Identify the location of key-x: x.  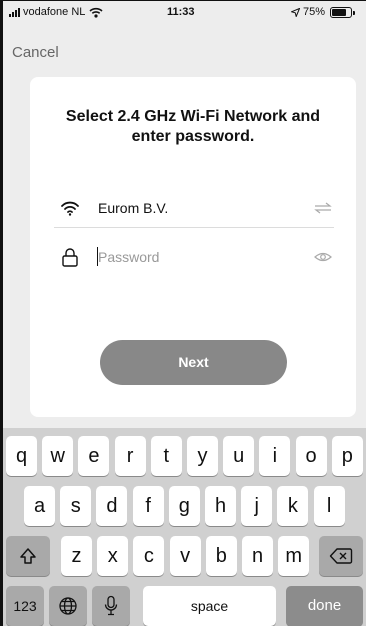
(113, 556).